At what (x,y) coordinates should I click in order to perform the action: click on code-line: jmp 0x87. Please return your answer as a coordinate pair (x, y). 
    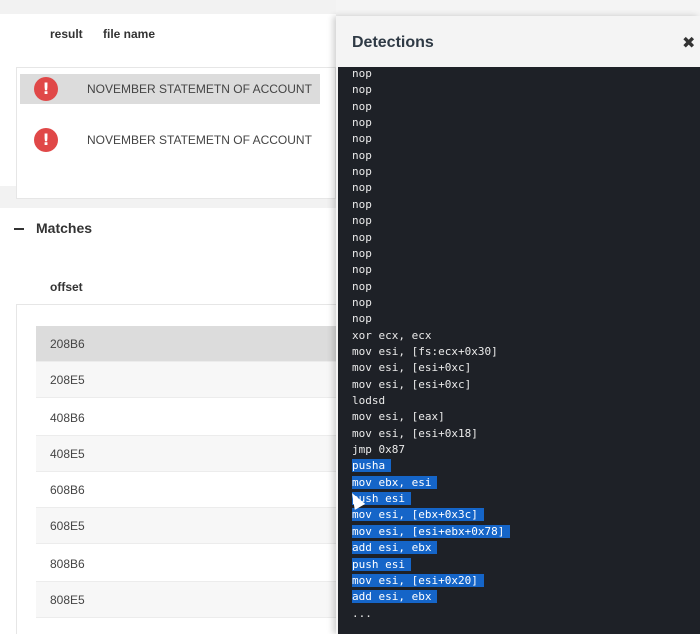
    Looking at the image, I should click on (378, 450).